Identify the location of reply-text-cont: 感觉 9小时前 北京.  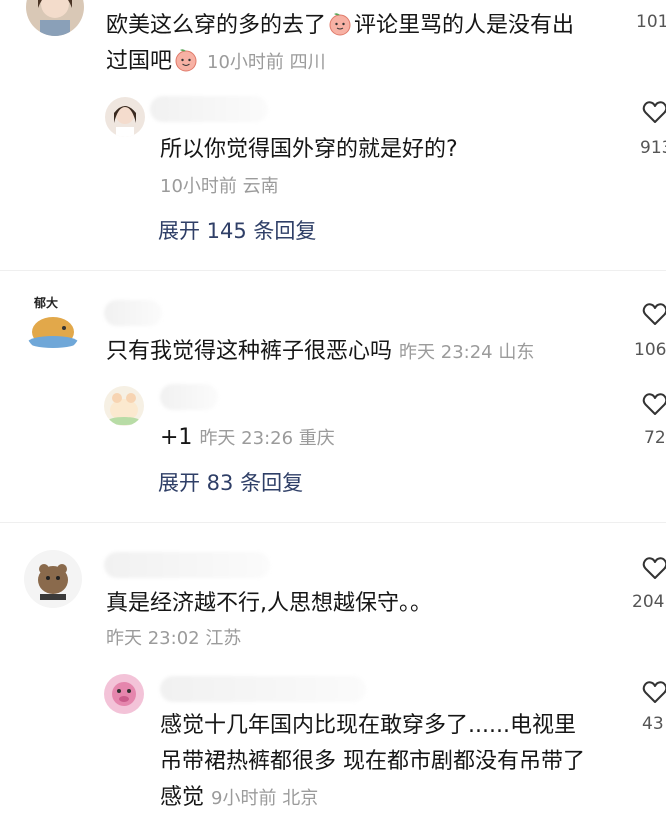
(239, 797).